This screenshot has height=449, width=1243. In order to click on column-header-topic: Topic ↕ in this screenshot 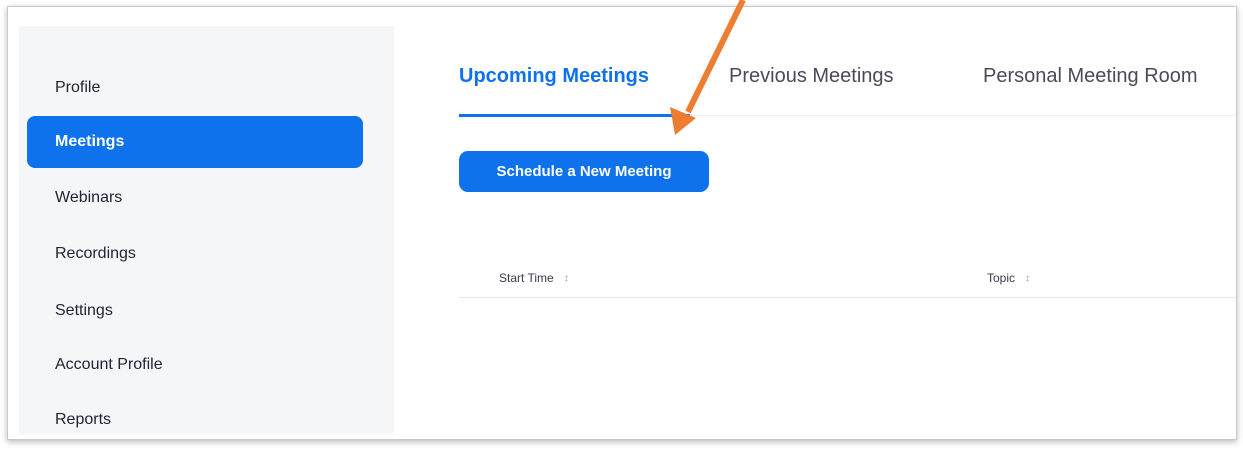, I will do `click(1008, 278)`.